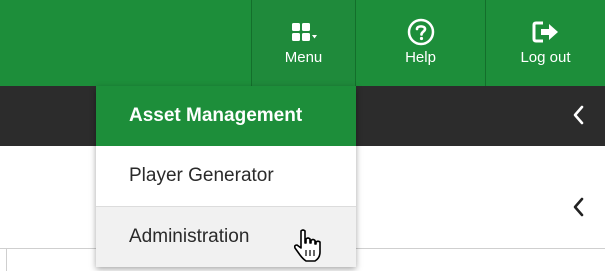  Describe the element at coordinates (303, 57) in the screenshot. I see `menu-button-label: Menu` at that location.